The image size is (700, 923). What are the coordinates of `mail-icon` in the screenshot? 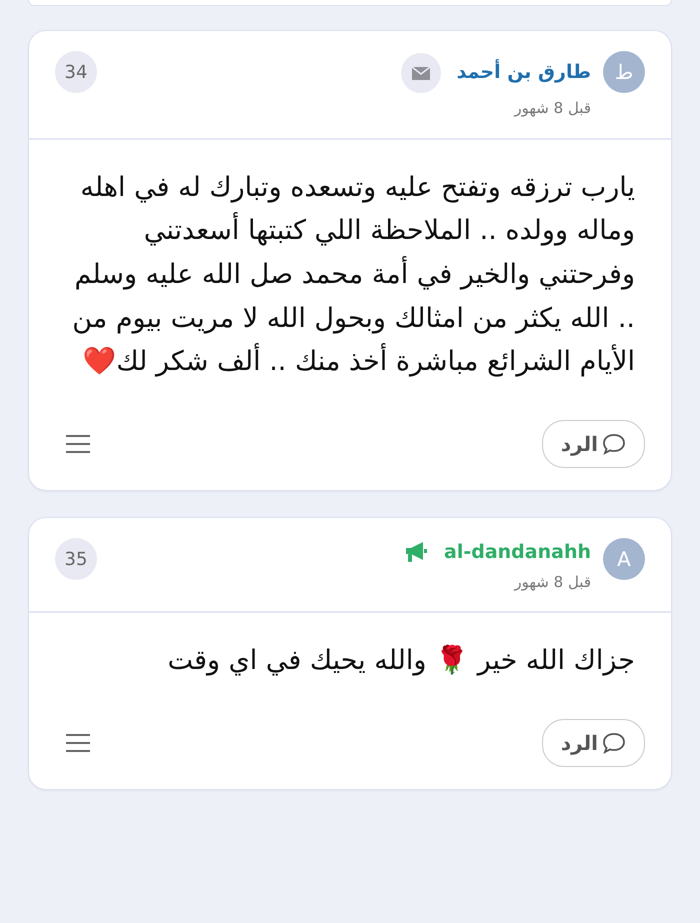 It's located at (420, 73).